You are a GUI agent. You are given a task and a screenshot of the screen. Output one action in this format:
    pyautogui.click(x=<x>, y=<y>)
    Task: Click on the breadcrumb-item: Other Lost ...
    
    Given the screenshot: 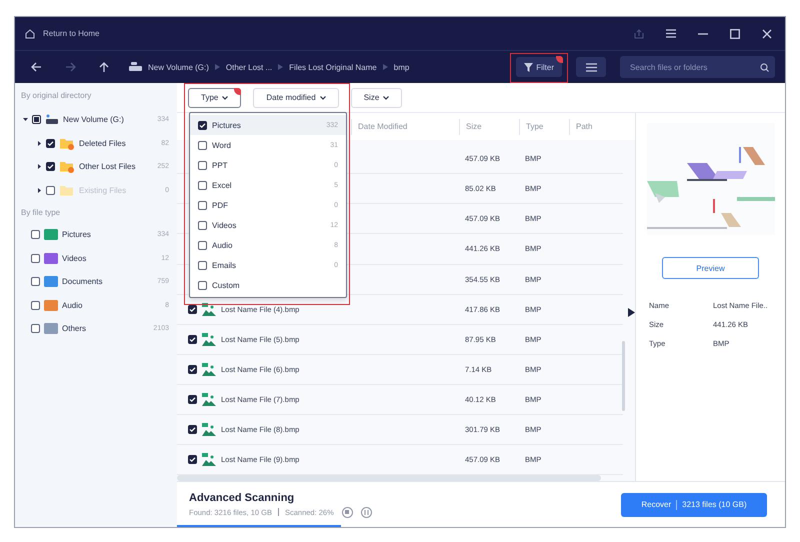 What is the action you would take?
    pyautogui.click(x=249, y=67)
    